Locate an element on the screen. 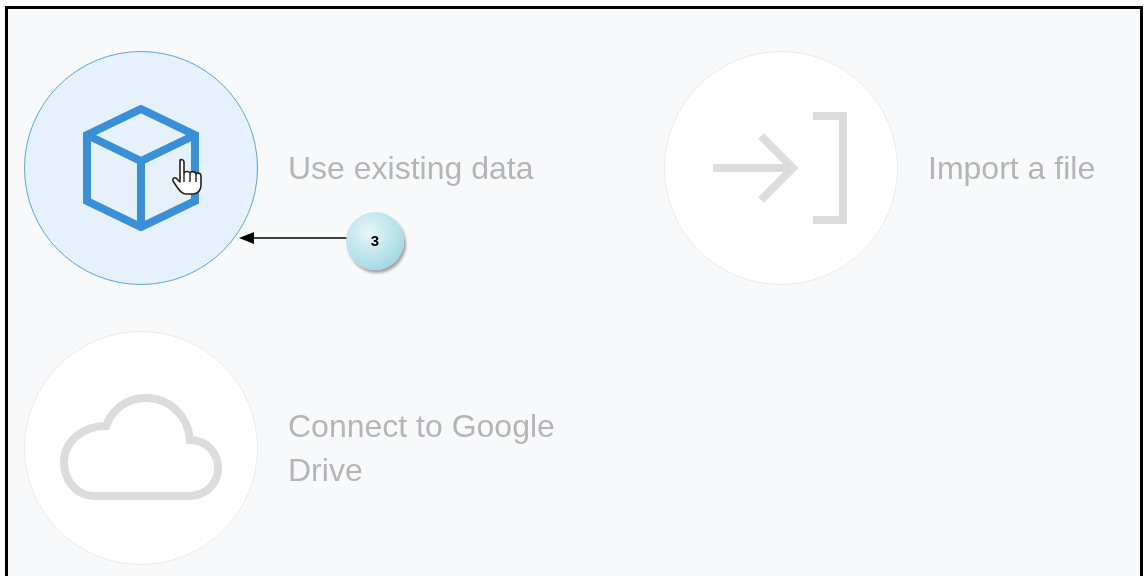  cube-icon is located at coordinates (141, 168).